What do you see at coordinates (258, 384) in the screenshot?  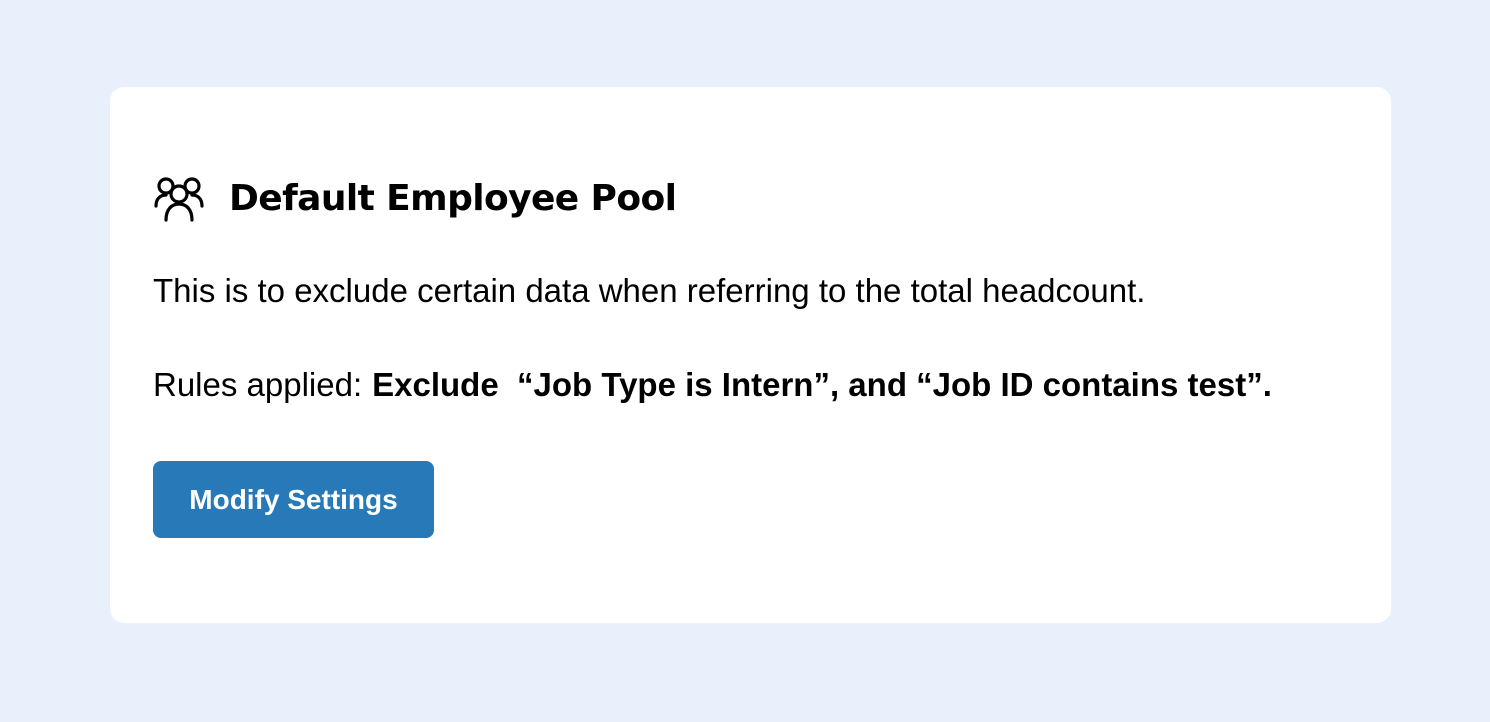 I see `rules-label: Rules applied:` at bounding box center [258, 384].